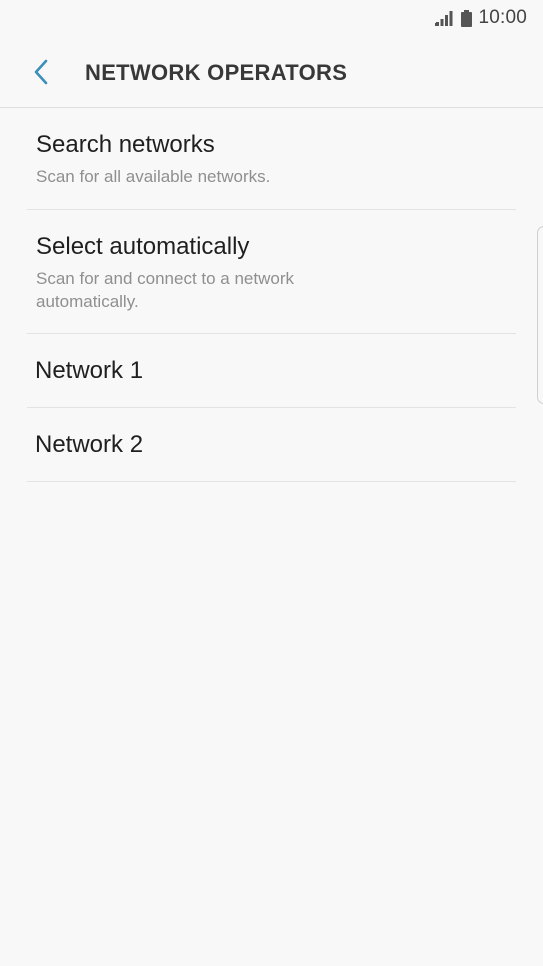 The image size is (543, 966). Describe the element at coordinates (89, 444) in the screenshot. I see `network-2-title: Network 2` at that location.